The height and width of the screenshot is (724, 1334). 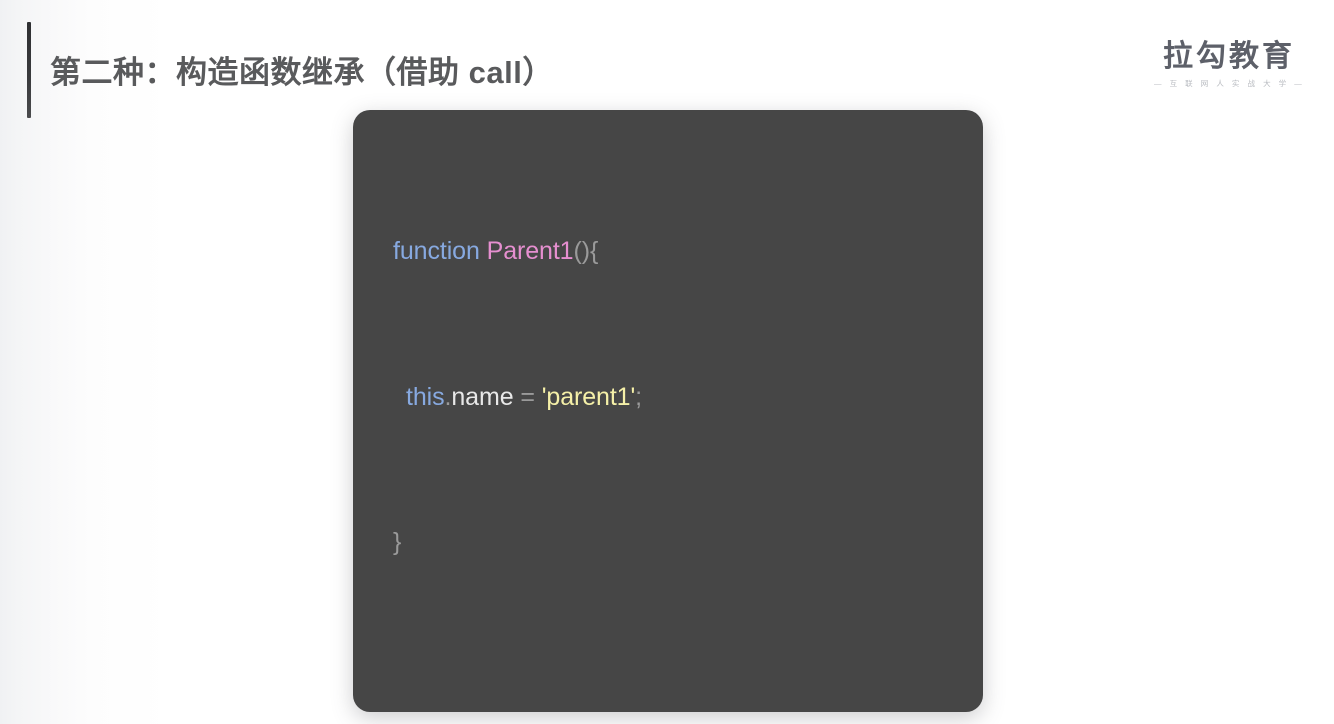 What do you see at coordinates (588, 396) in the screenshot?
I see `token-string-parent1: 'parent1'` at bounding box center [588, 396].